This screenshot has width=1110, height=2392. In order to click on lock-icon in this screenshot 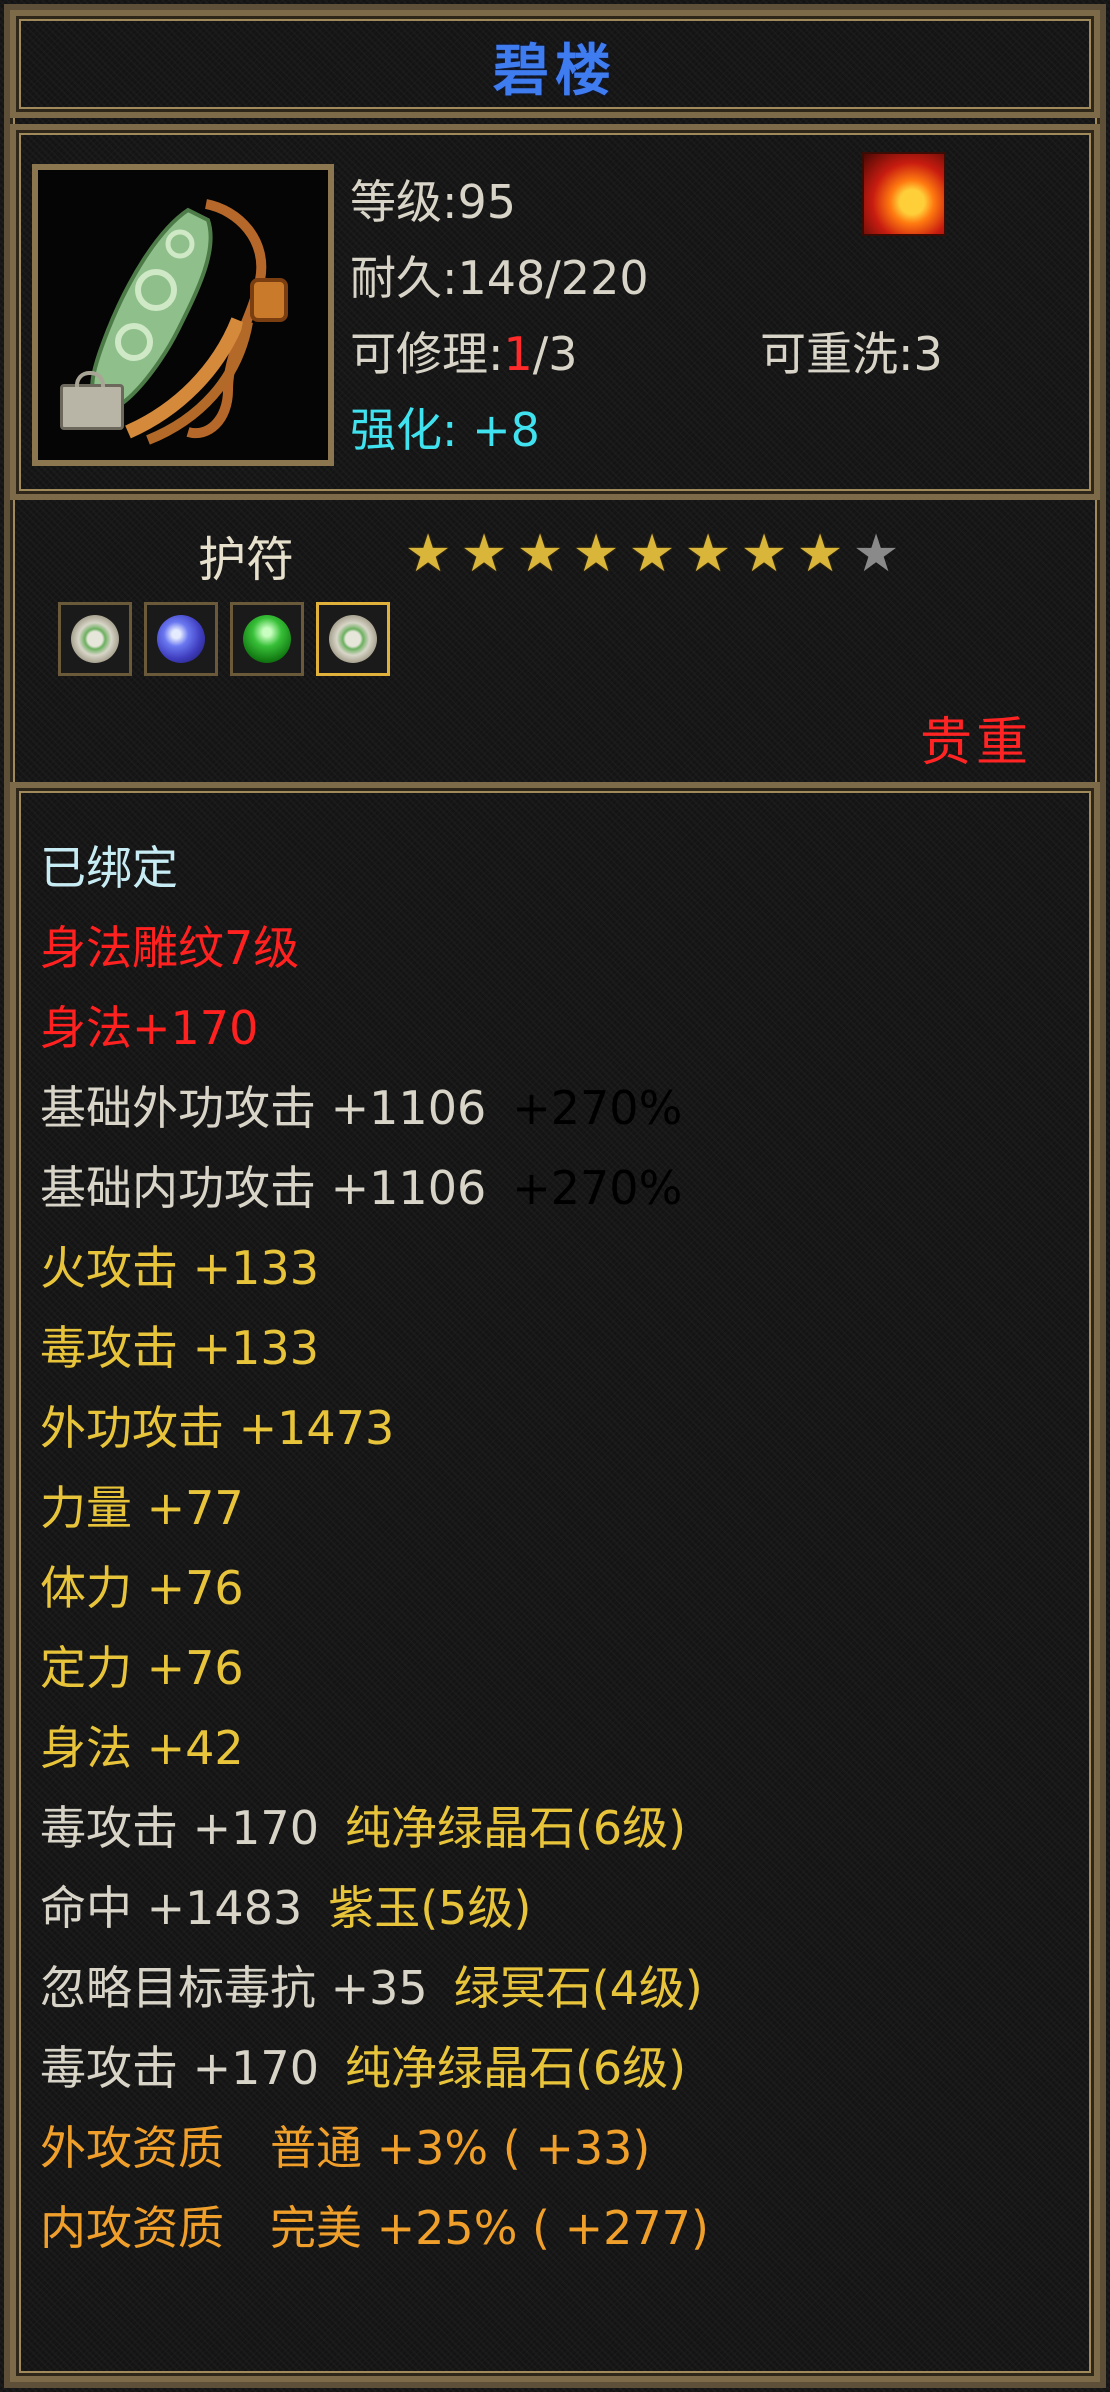, I will do `click(92, 400)`.